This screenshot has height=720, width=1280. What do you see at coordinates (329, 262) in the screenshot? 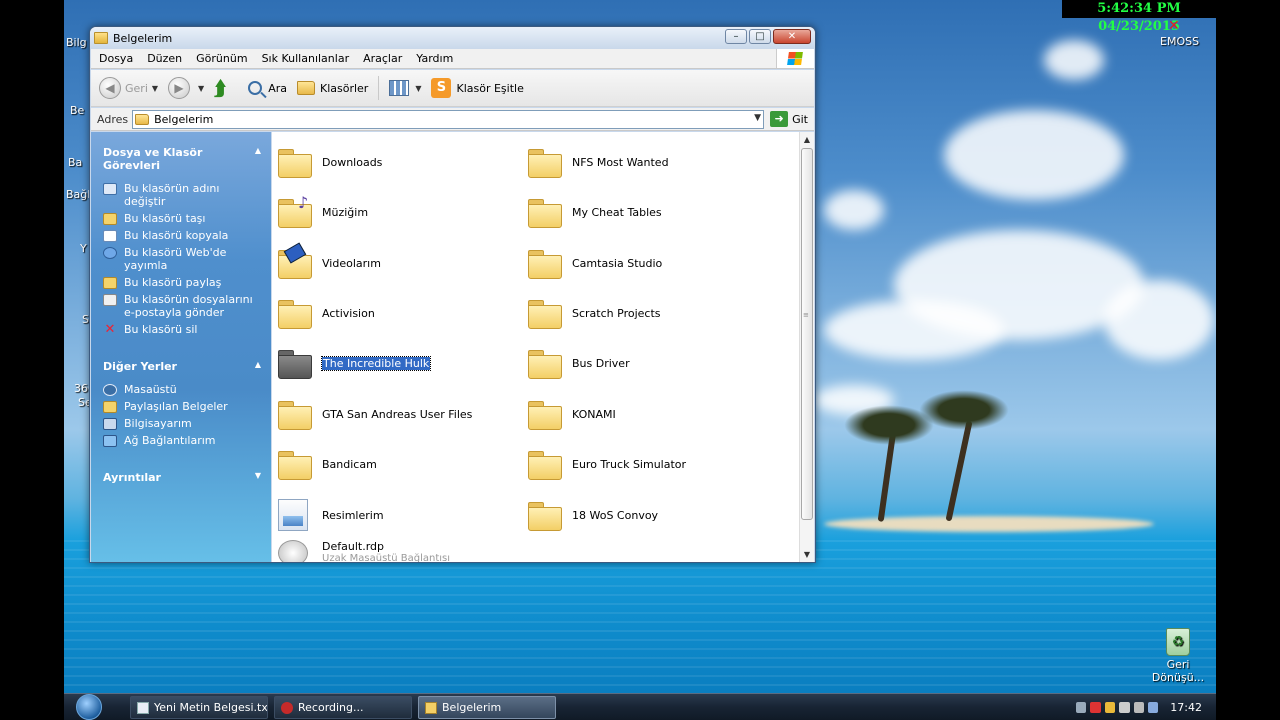
I see `folder-item: Videolarım` at bounding box center [329, 262].